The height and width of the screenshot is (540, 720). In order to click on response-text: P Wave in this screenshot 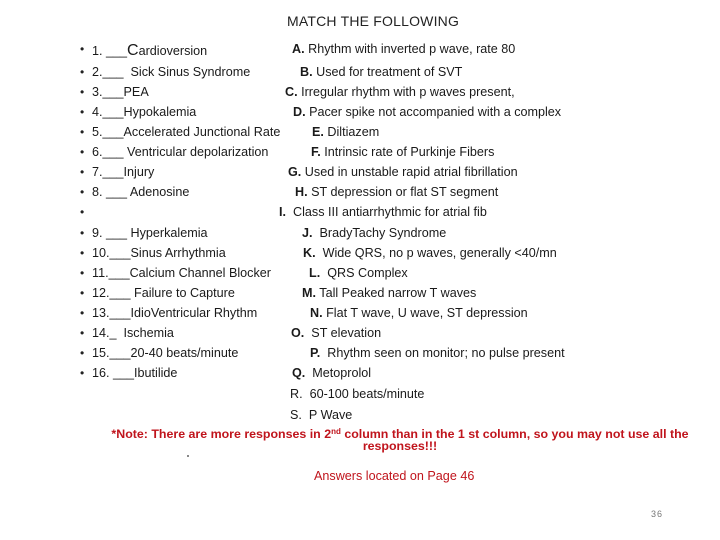, I will do `click(327, 415)`.